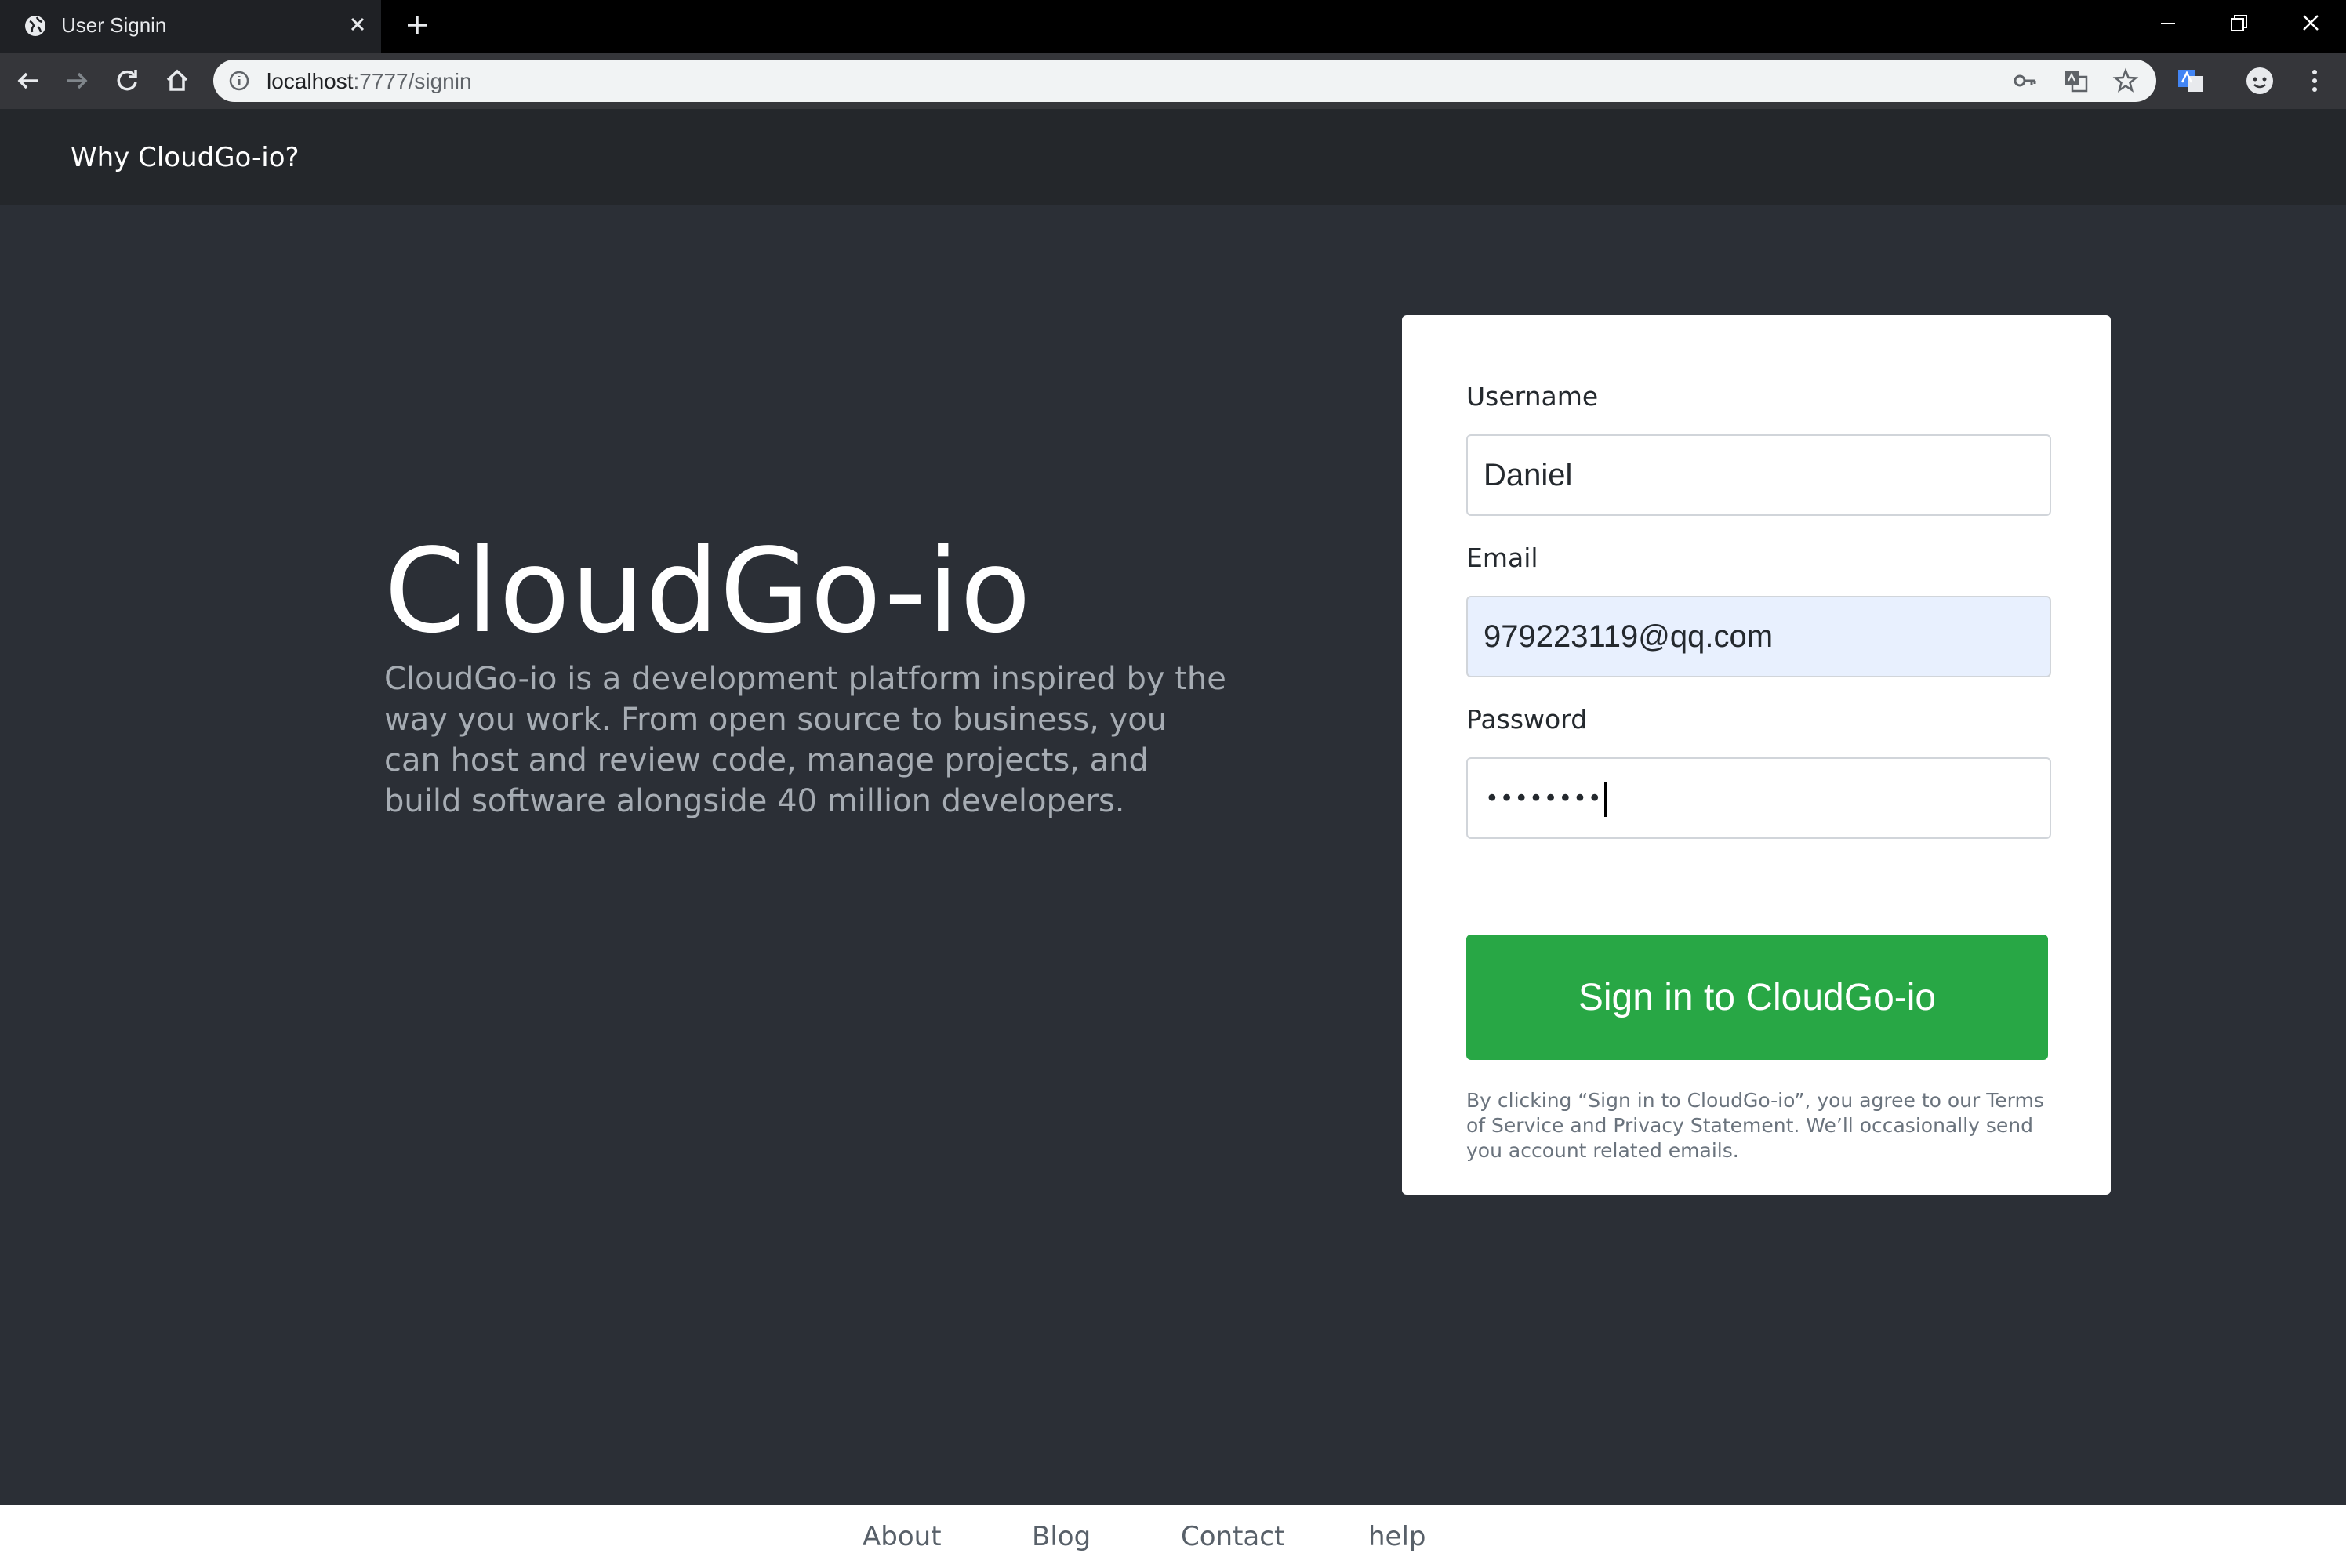 The width and height of the screenshot is (2346, 1568). I want to click on google-translate-extension-icon, so click(2191, 81).